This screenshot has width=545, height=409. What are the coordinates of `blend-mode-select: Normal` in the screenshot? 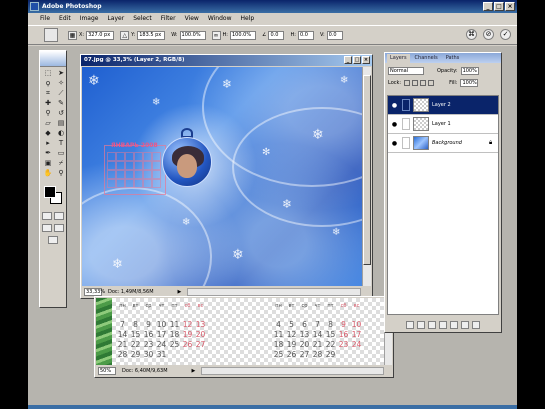 It's located at (406, 70).